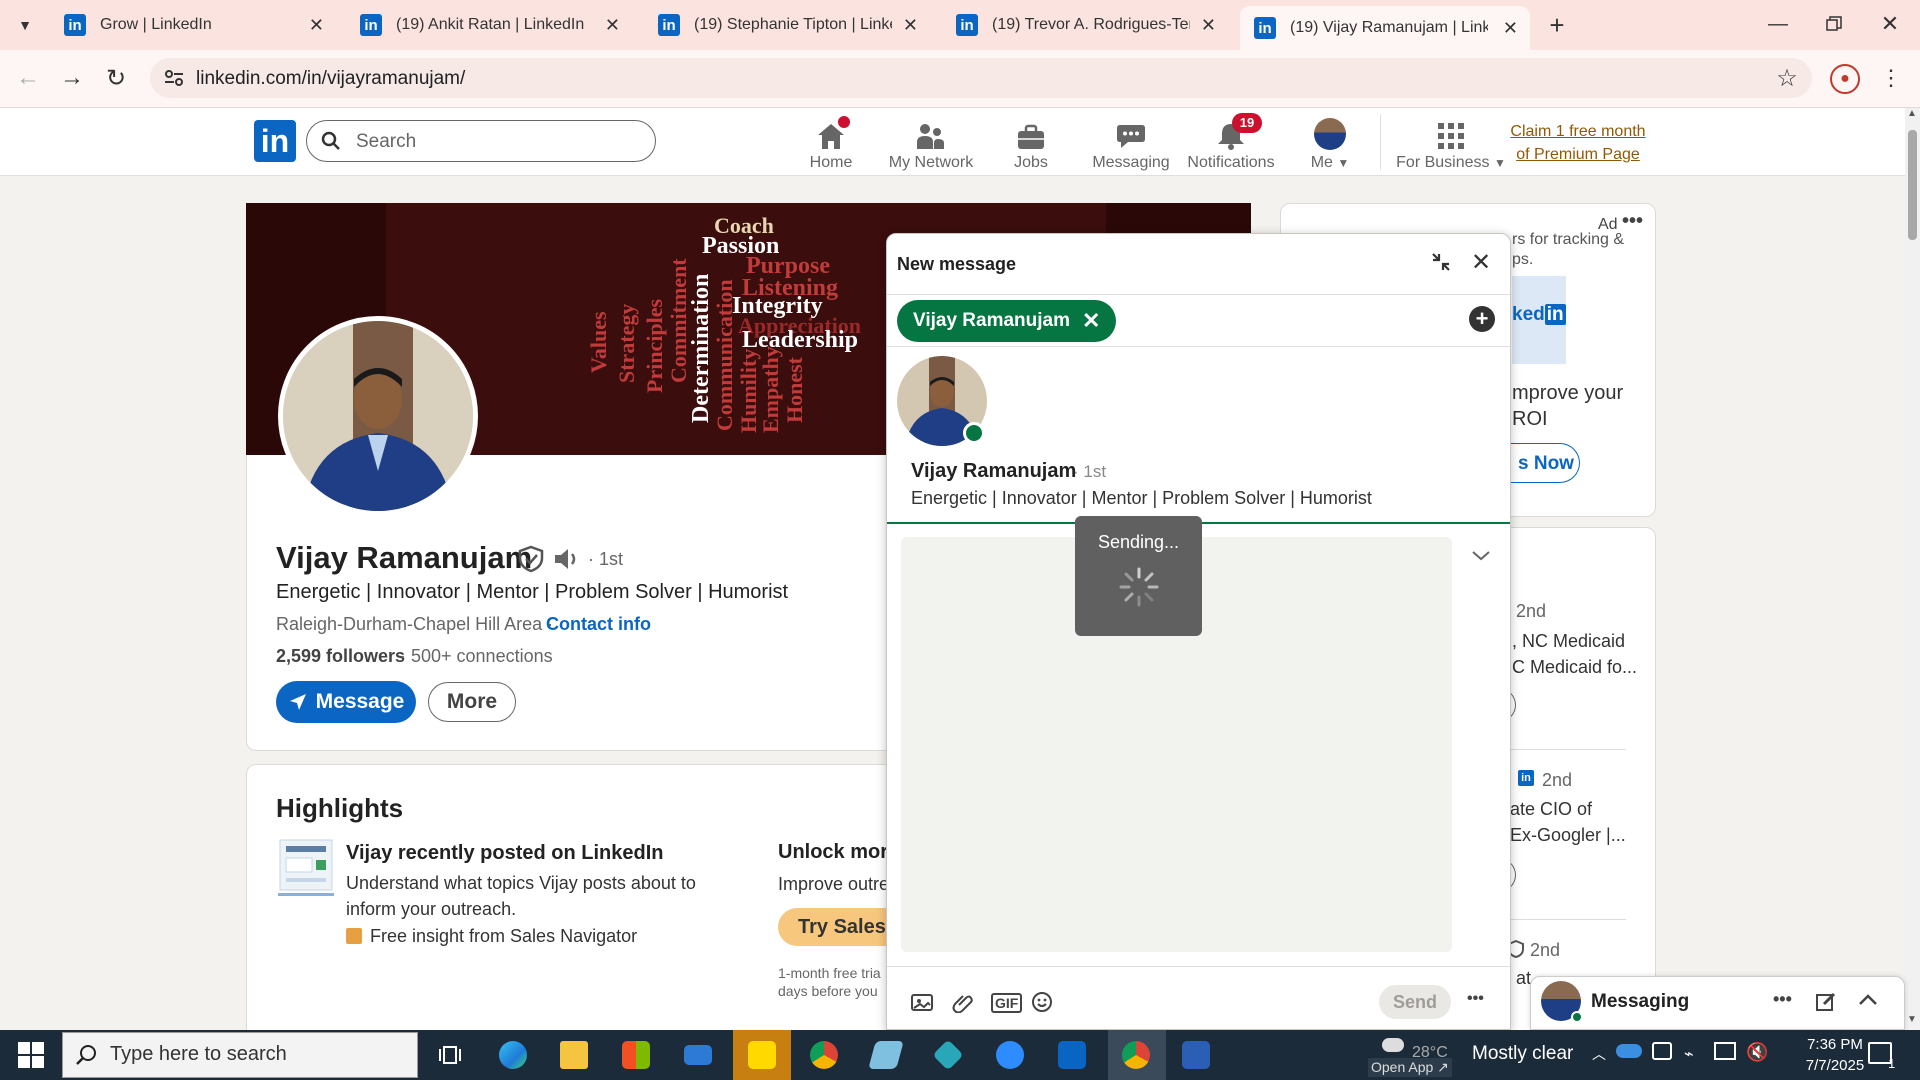  Describe the element at coordinates (567, 559) in the screenshot. I see `pronunciation-speaker-icon` at that location.